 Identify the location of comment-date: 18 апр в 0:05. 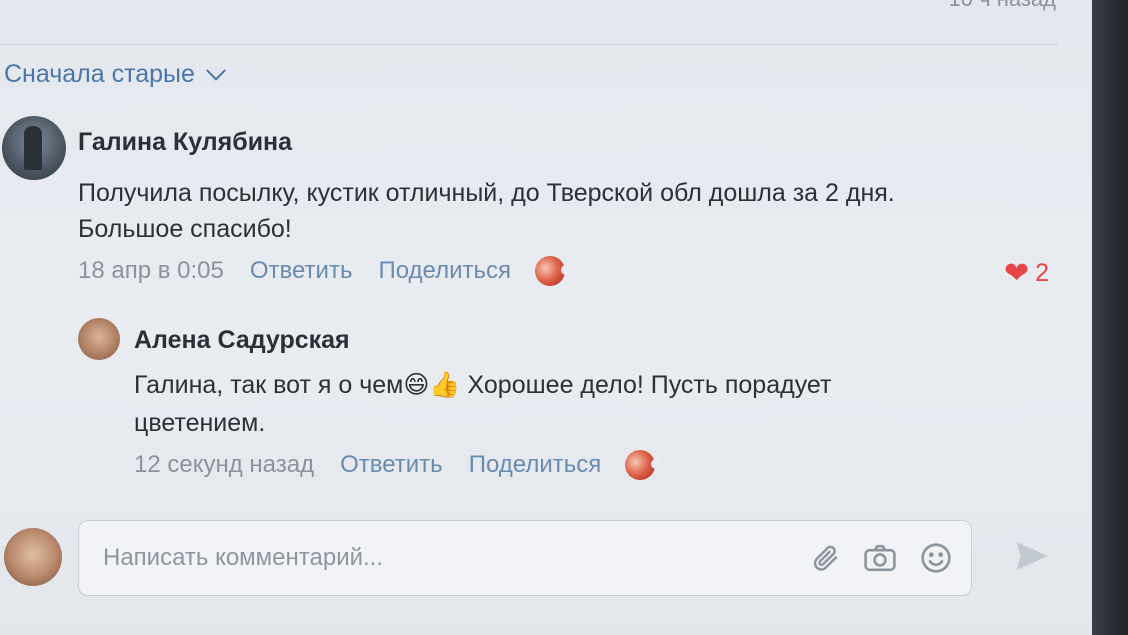
(151, 271).